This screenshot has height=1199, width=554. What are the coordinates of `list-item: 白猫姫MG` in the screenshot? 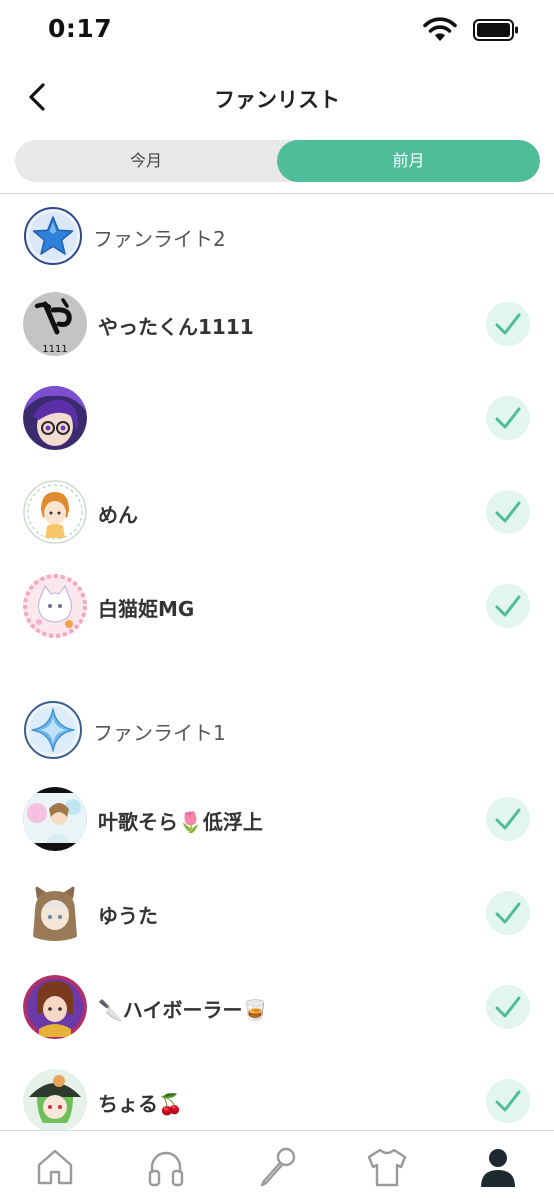 It's located at (277, 606).